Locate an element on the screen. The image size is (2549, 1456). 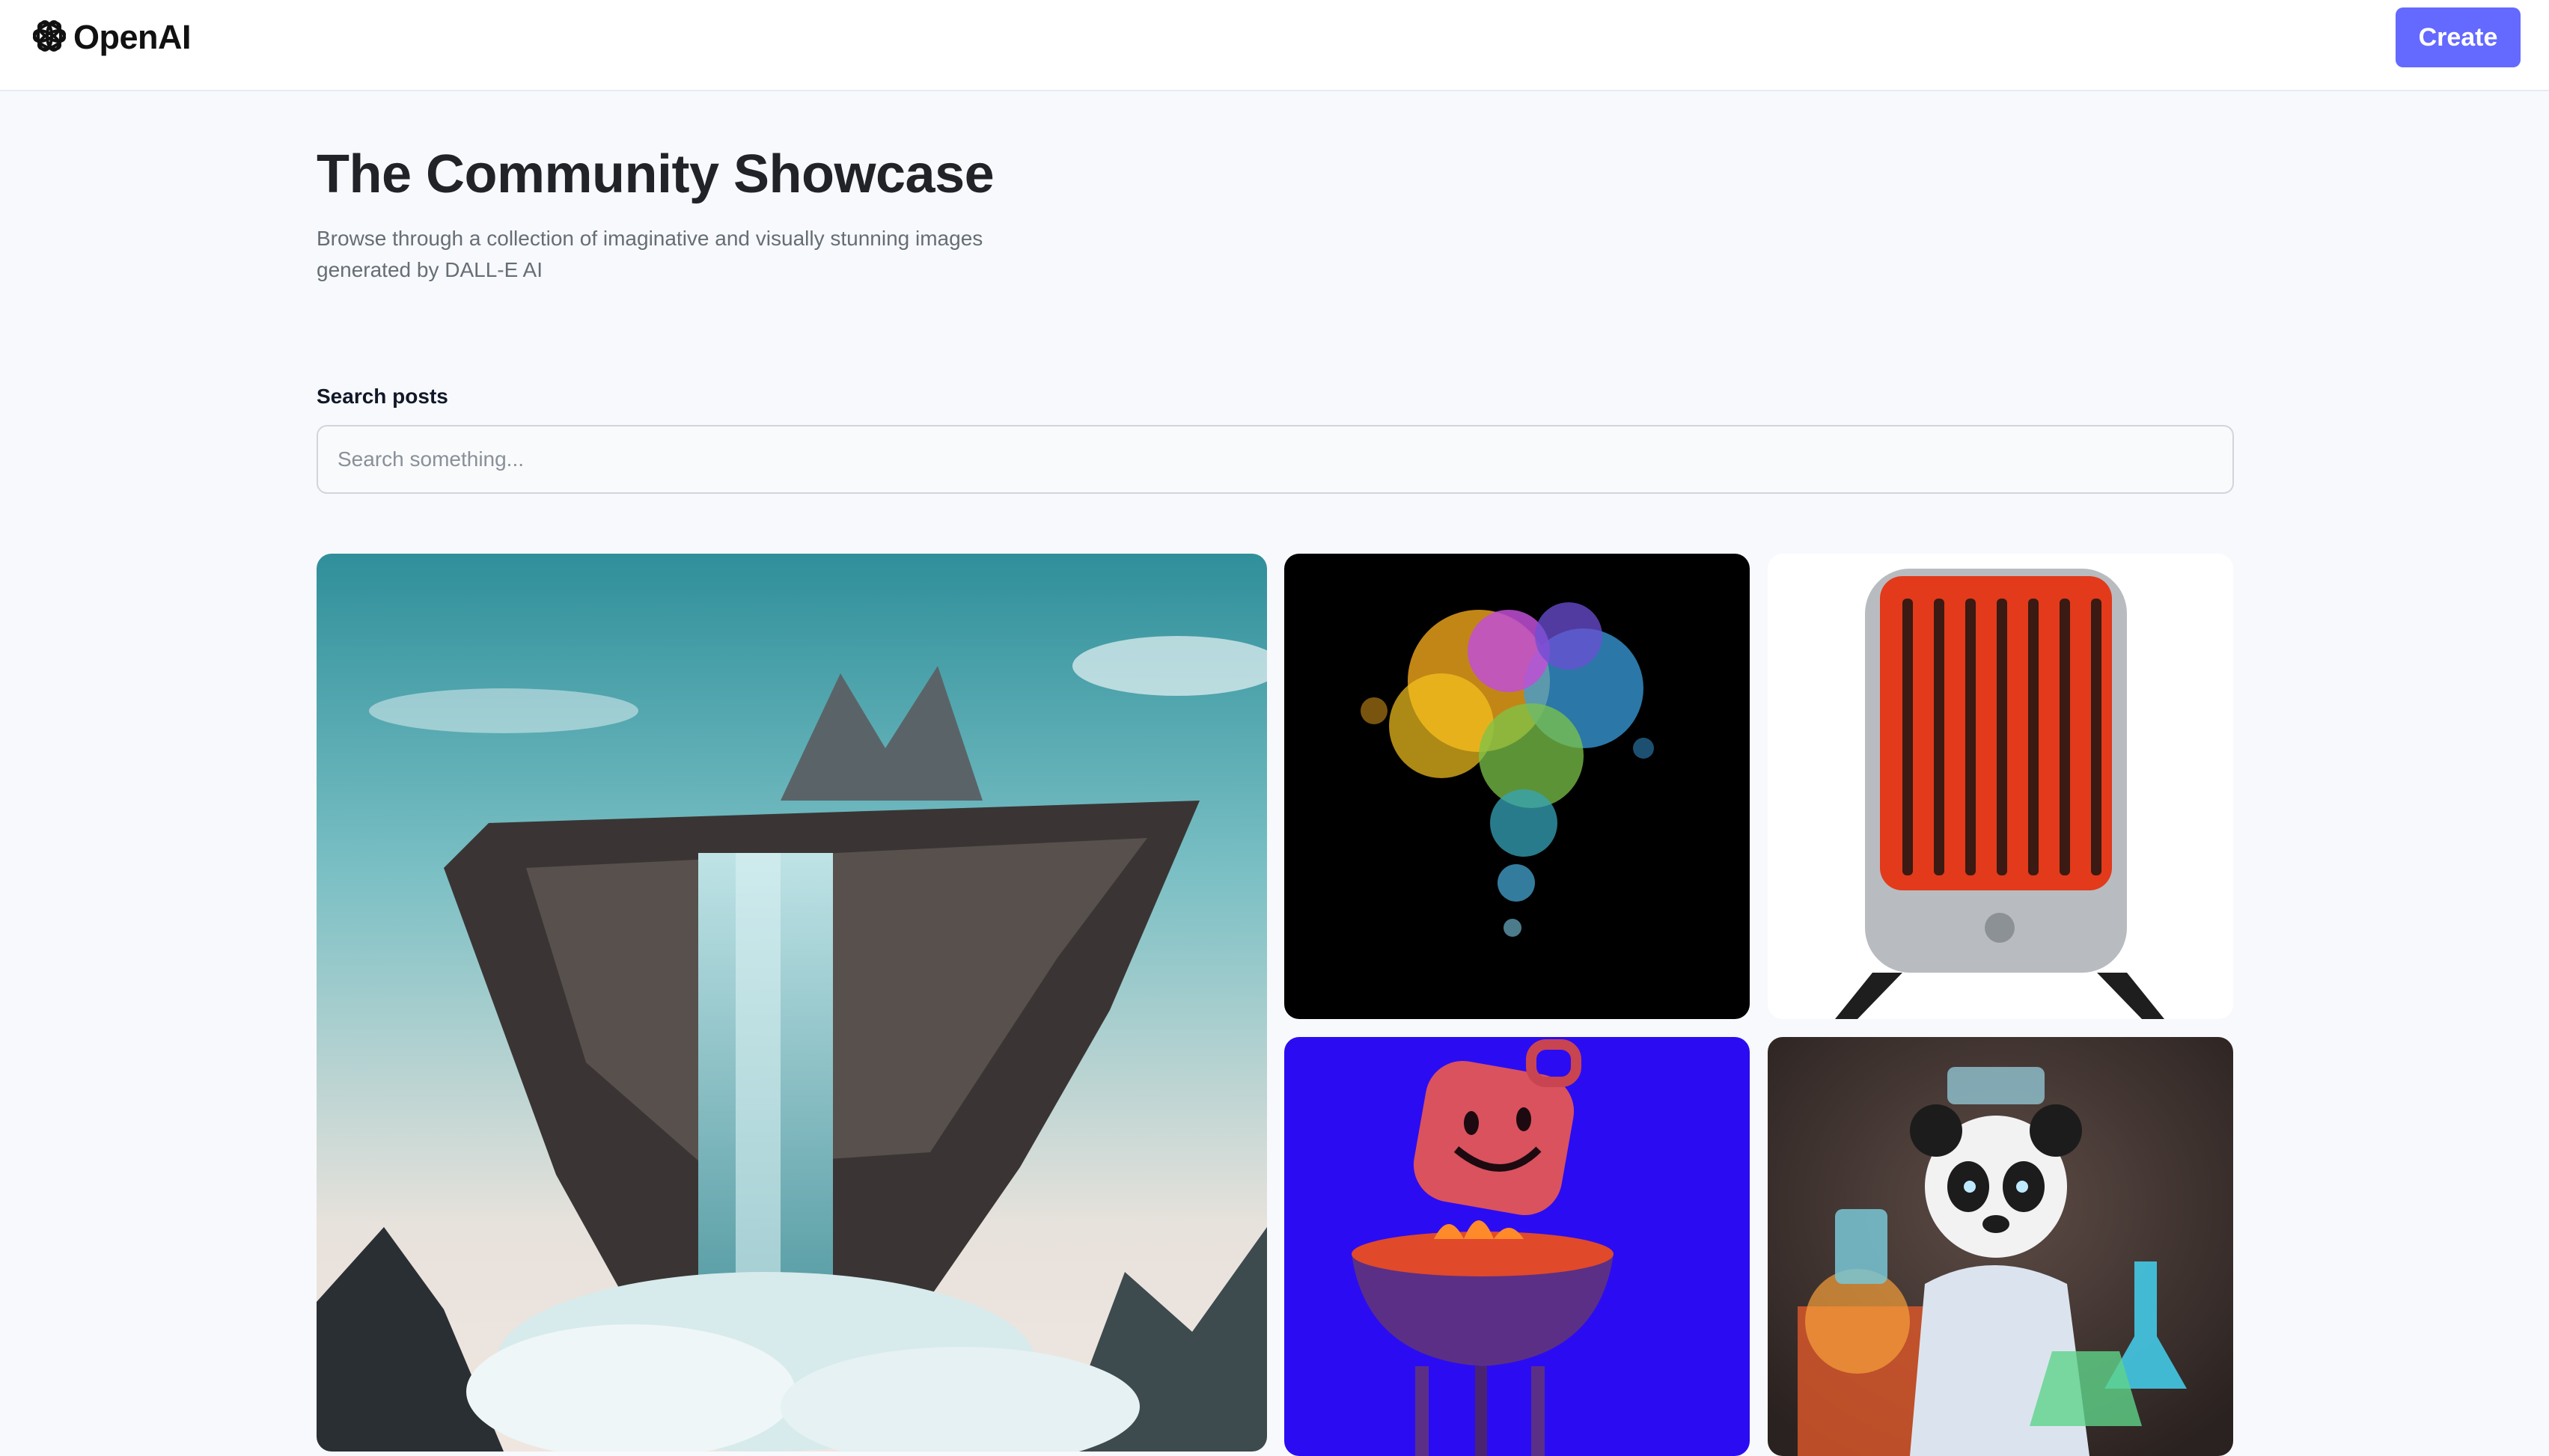
create-button: Create is located at coordinates (2459, 37).